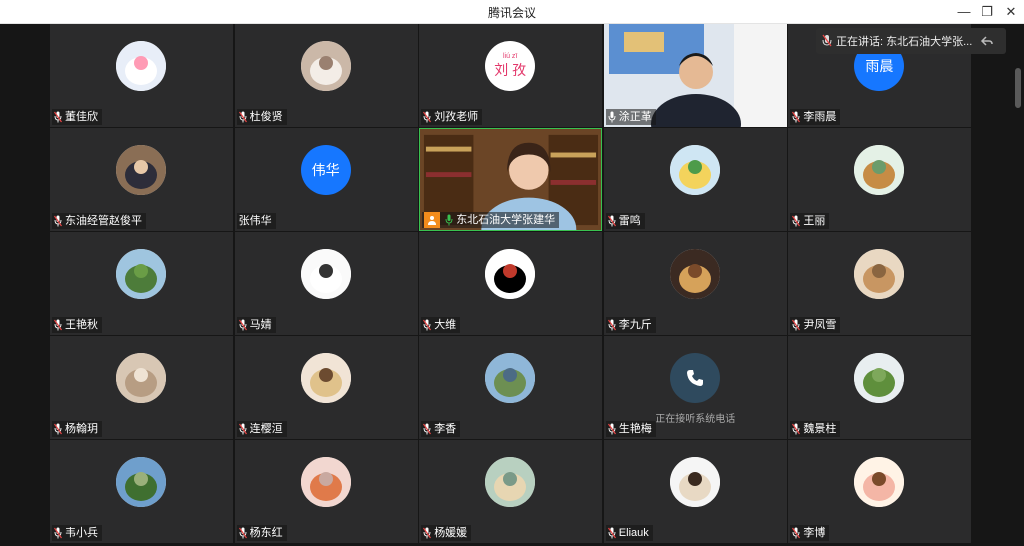 This screenshot has height=546, width=1024. I want to click on participant-name: 王艳秋, so click(81, 325).